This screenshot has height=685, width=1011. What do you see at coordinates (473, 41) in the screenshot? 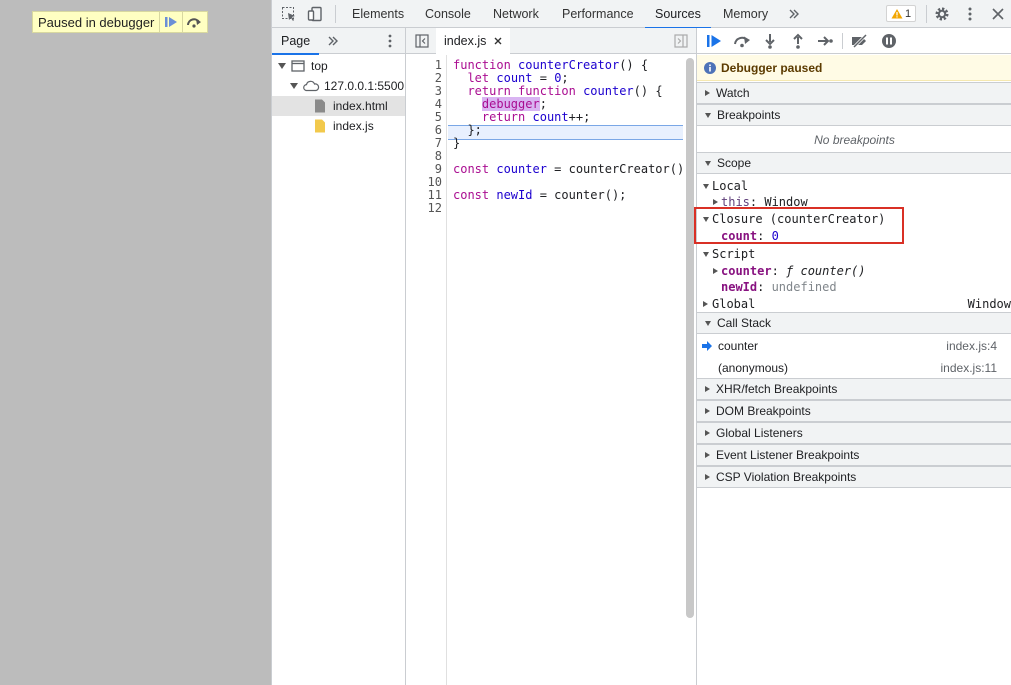
I see `file-tab-index-js: index.js` at bounding box center [473, 41].